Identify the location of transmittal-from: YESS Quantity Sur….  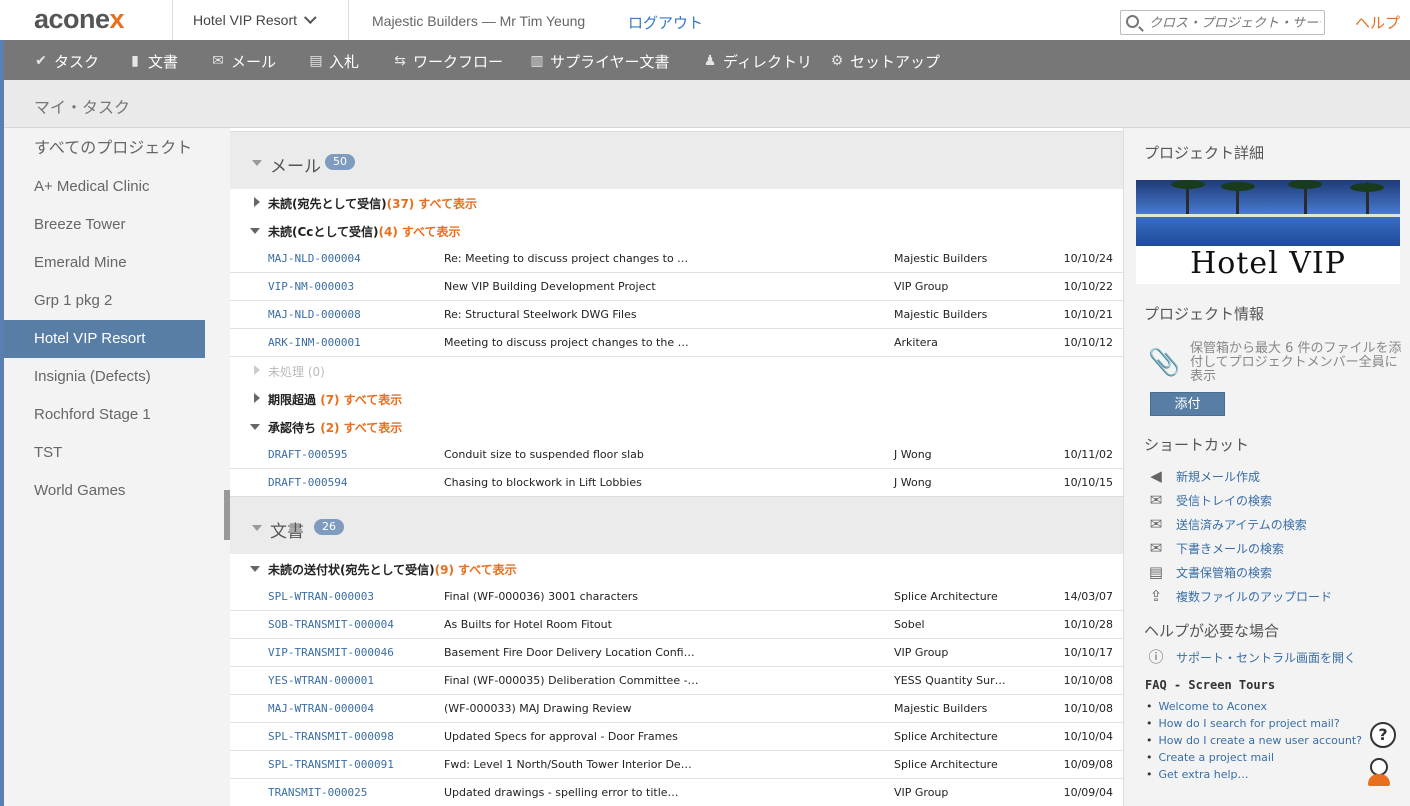
(950, 680).